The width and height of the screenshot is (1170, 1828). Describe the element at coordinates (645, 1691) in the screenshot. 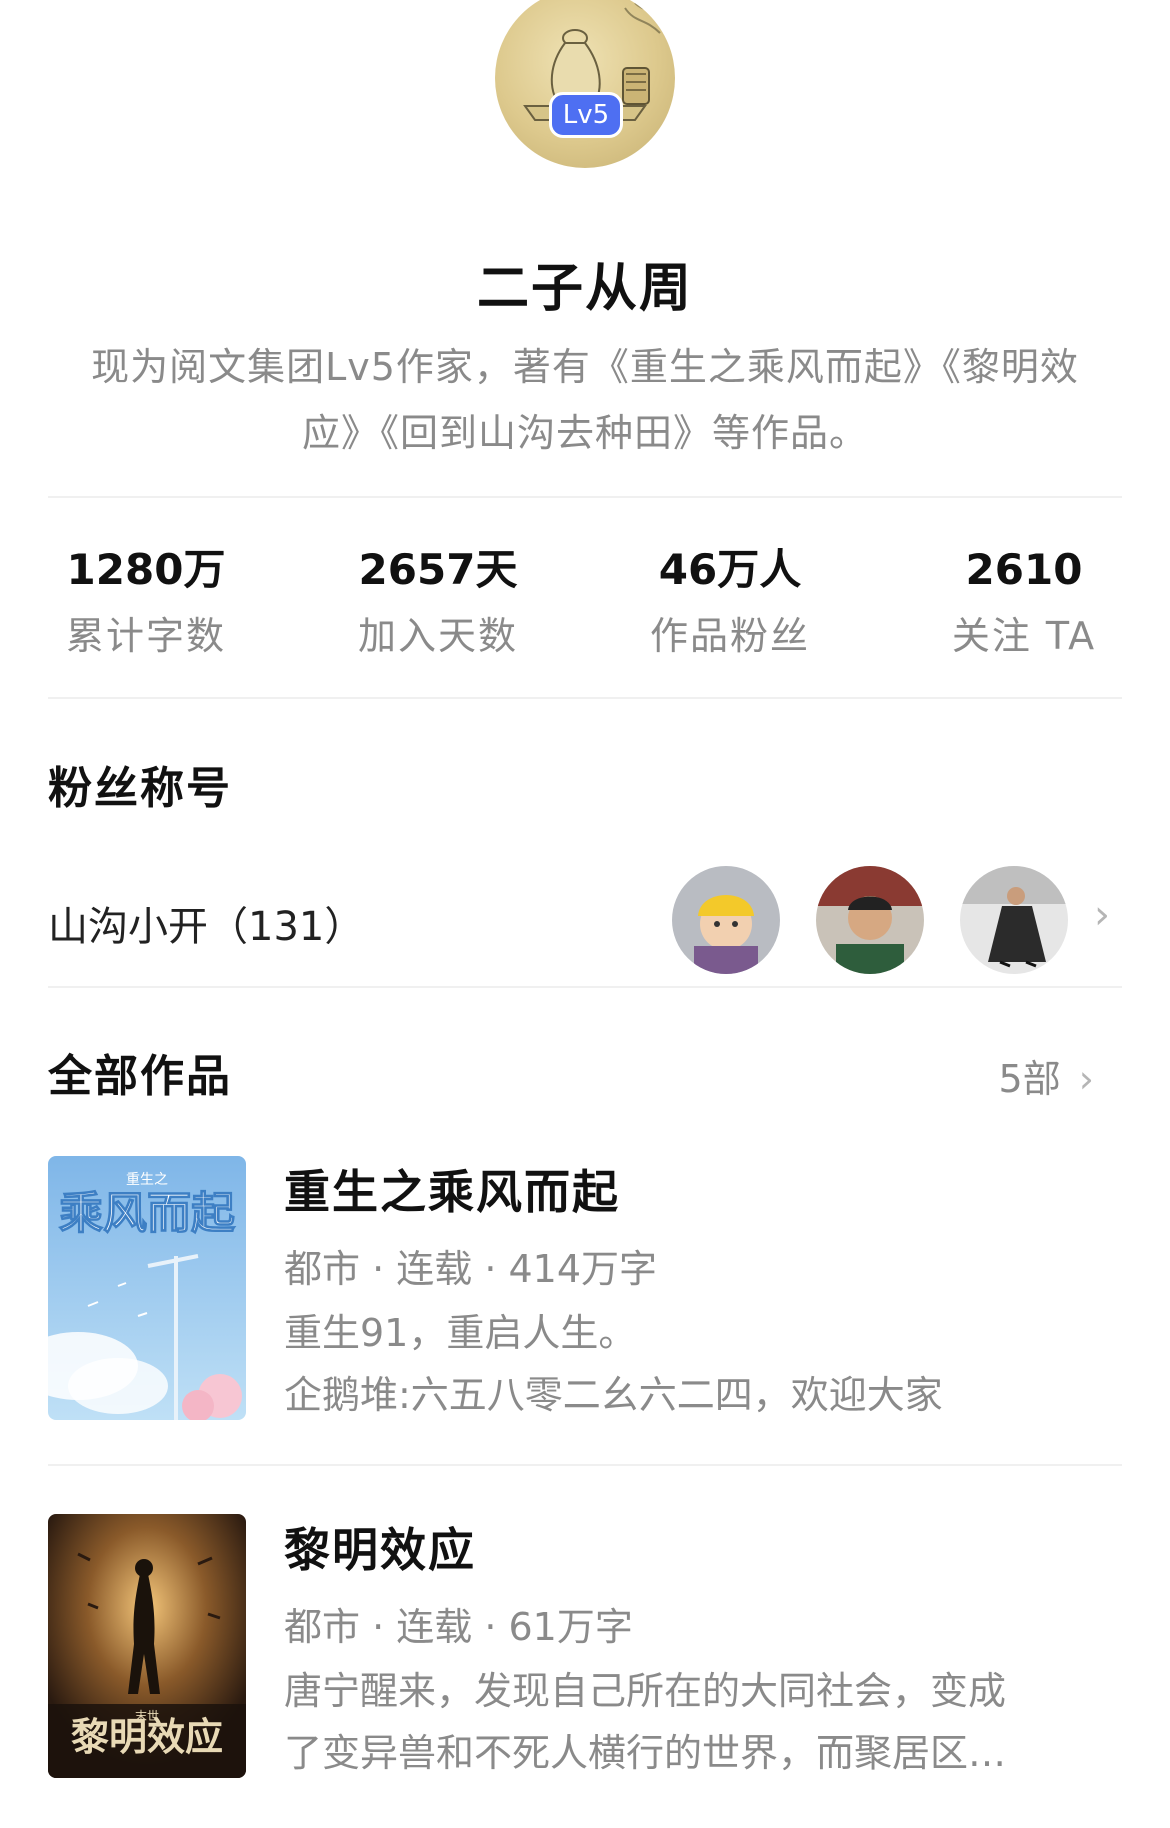

I see `book-desc-line: 唐宁醒来，发现自己所在的大同社会，变成` at that location.